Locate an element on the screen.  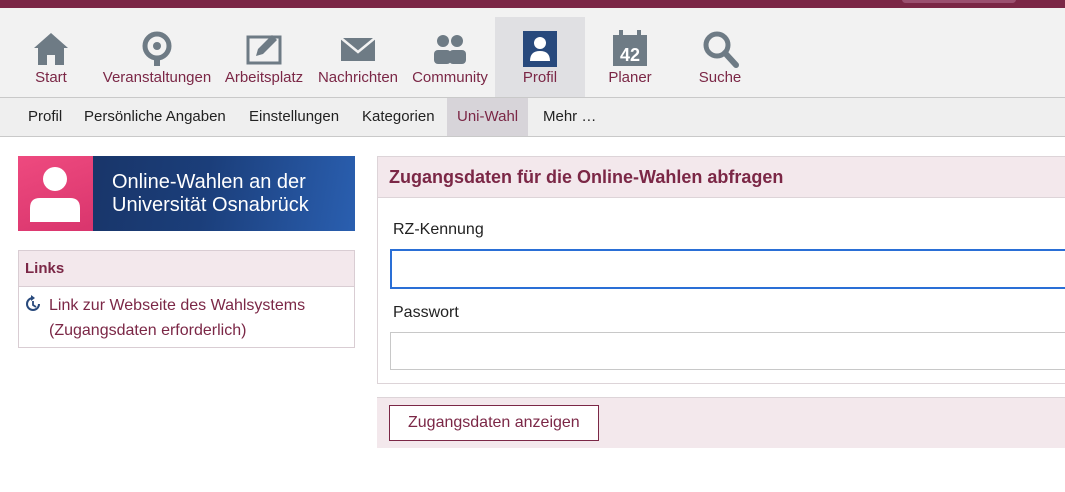
seminar-icon is located at coordinates (157, 49).